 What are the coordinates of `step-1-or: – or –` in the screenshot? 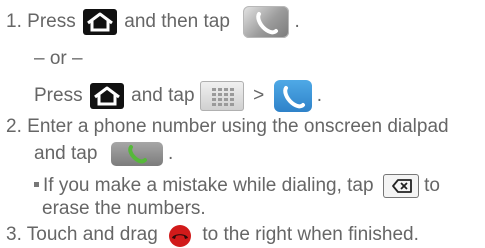 It's located at (58, 58).